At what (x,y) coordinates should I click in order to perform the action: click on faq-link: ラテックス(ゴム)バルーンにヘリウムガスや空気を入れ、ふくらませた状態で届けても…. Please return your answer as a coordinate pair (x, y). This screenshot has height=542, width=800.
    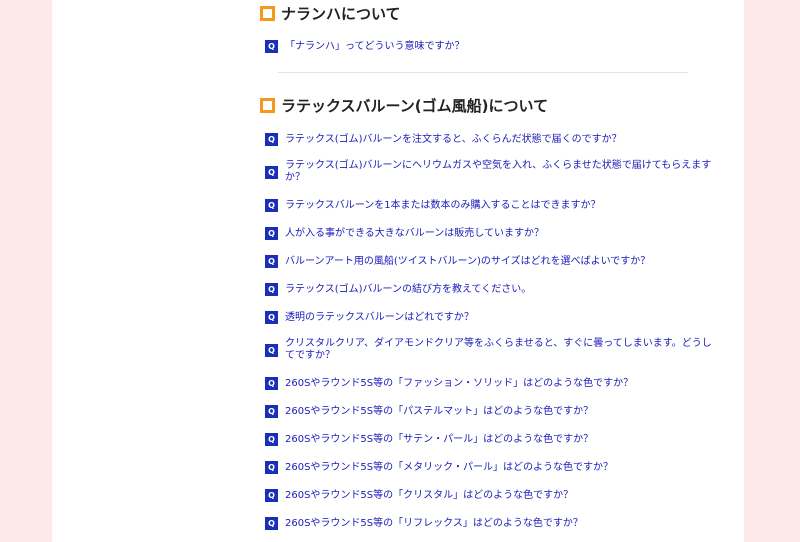
    Looking at the image, I should click on (500, 172).